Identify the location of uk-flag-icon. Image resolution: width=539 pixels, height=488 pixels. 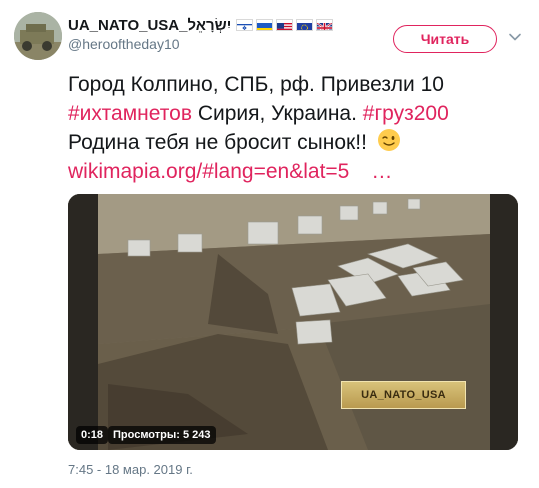
(325, 25).